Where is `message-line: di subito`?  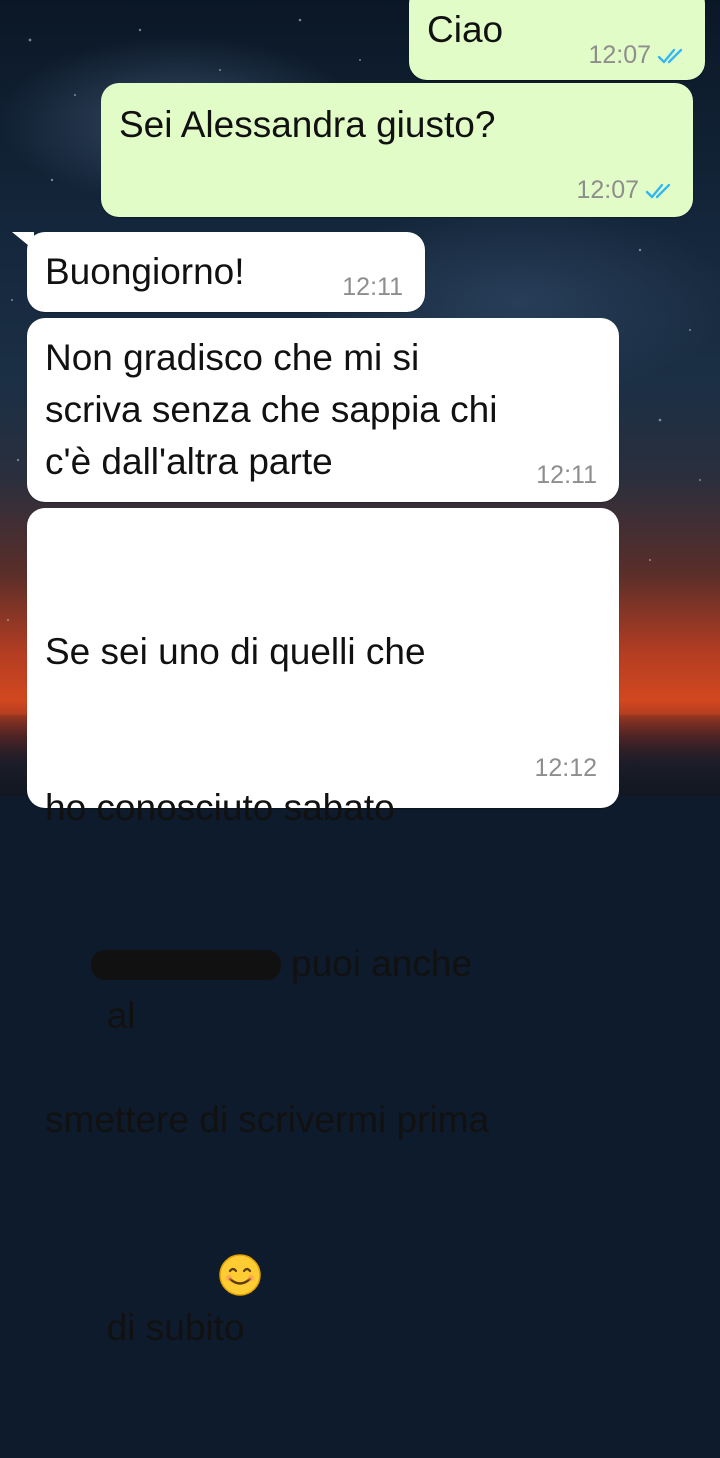
message-line: di subito is located at coordinates (325, 1299).